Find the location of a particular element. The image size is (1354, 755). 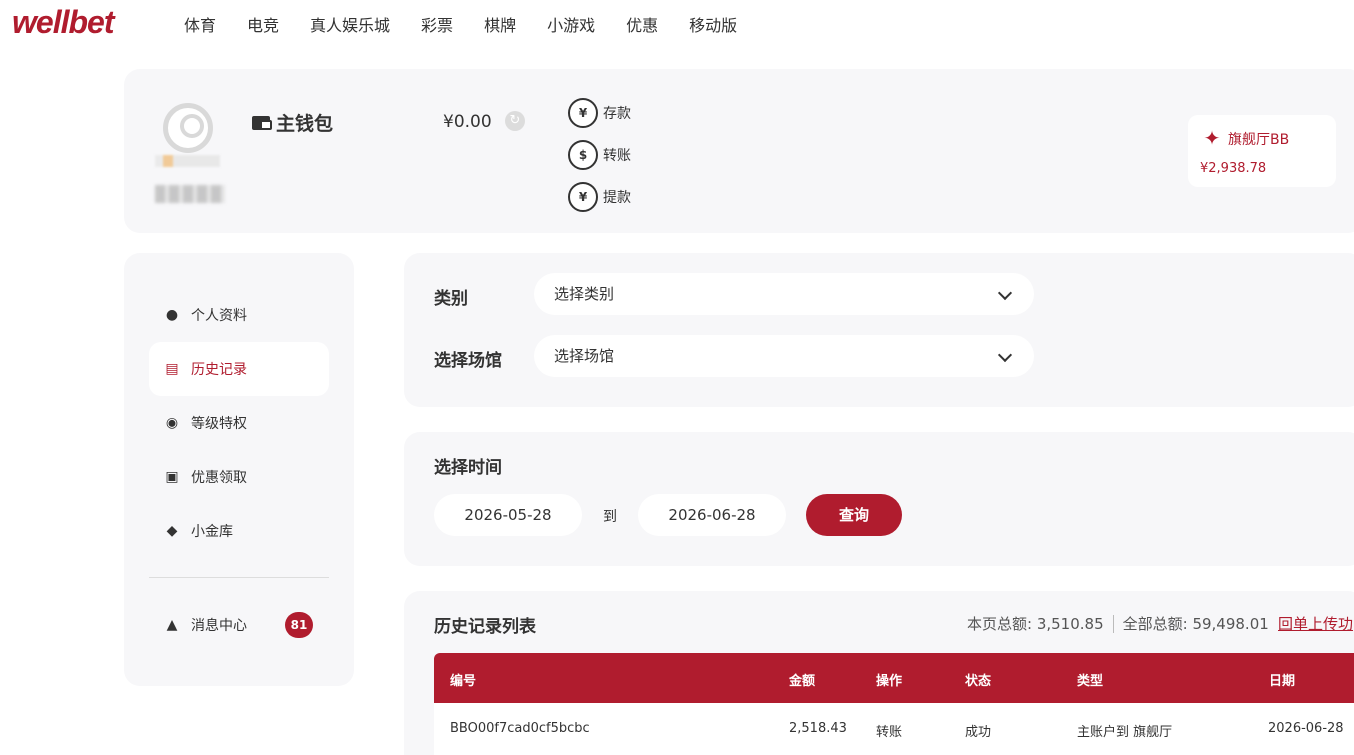

totals-divider is located at coordinates (1113, 623).